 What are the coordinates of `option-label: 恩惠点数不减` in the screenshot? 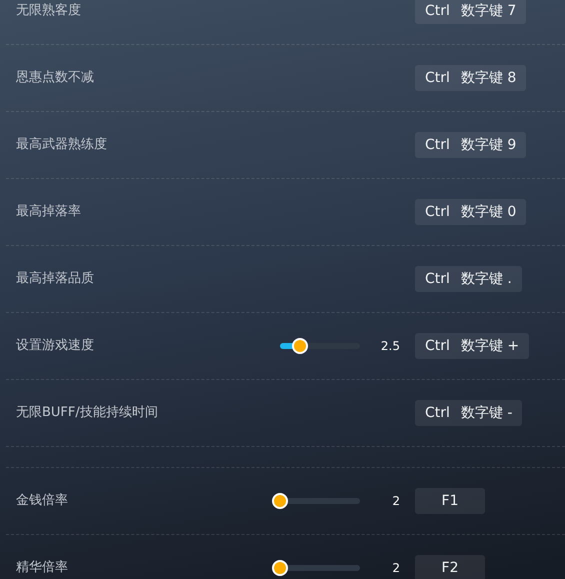 It's located at (55, 78).